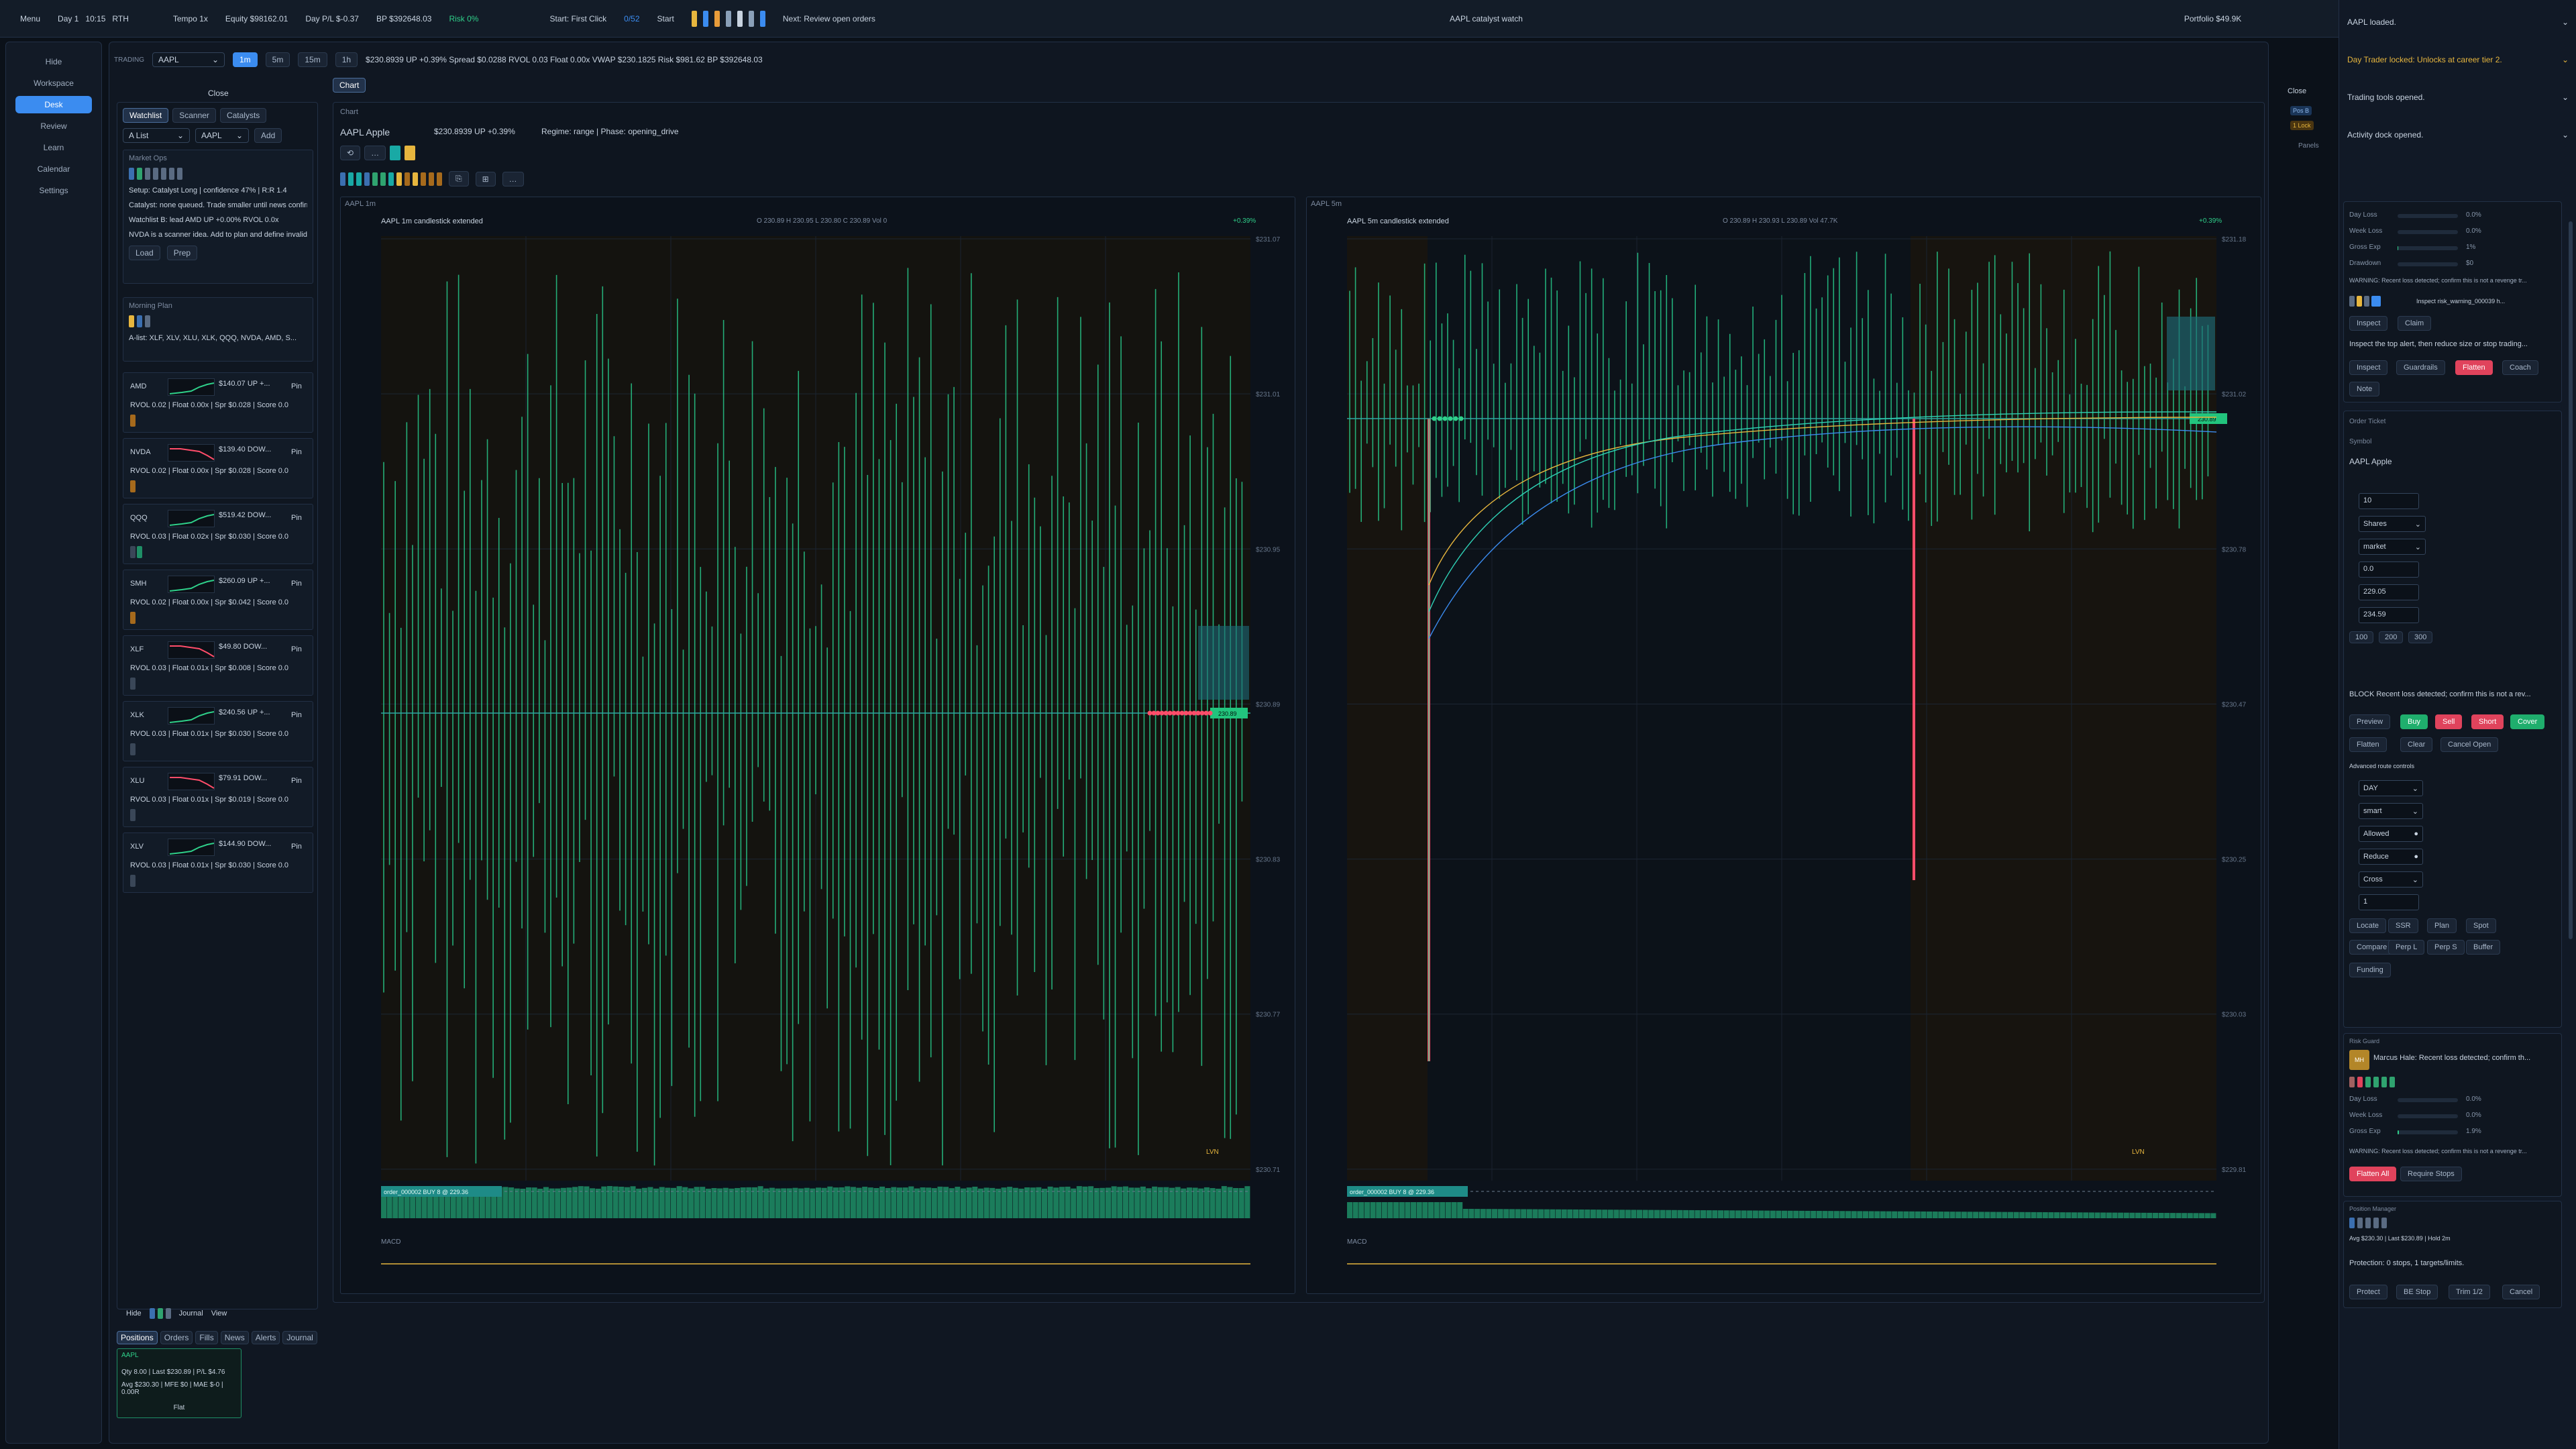 The height and width of the screenshot is (1449, 2576). I want to click on load-button: Load, so click(144, 253).